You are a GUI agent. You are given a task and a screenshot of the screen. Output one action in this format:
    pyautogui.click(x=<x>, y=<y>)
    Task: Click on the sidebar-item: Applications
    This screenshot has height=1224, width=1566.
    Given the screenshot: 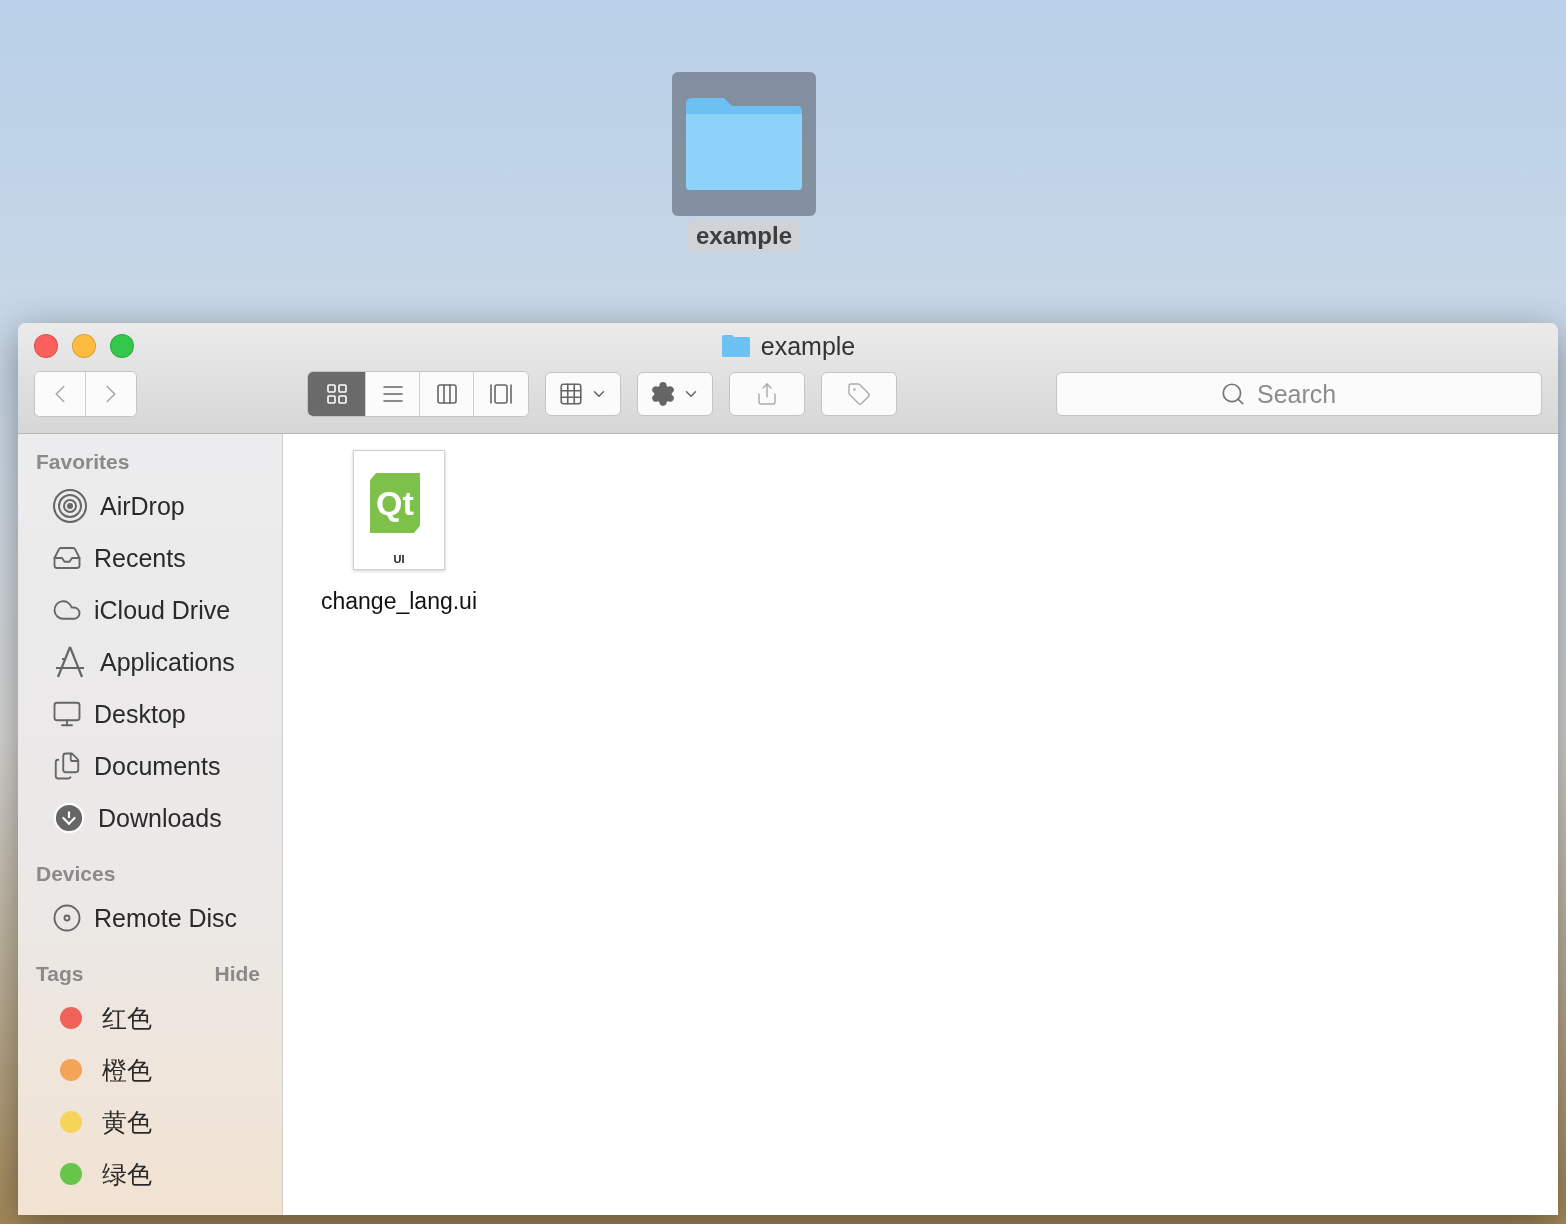 What is the action you would take?
    pyautogui.click(x=167, y=662)
    